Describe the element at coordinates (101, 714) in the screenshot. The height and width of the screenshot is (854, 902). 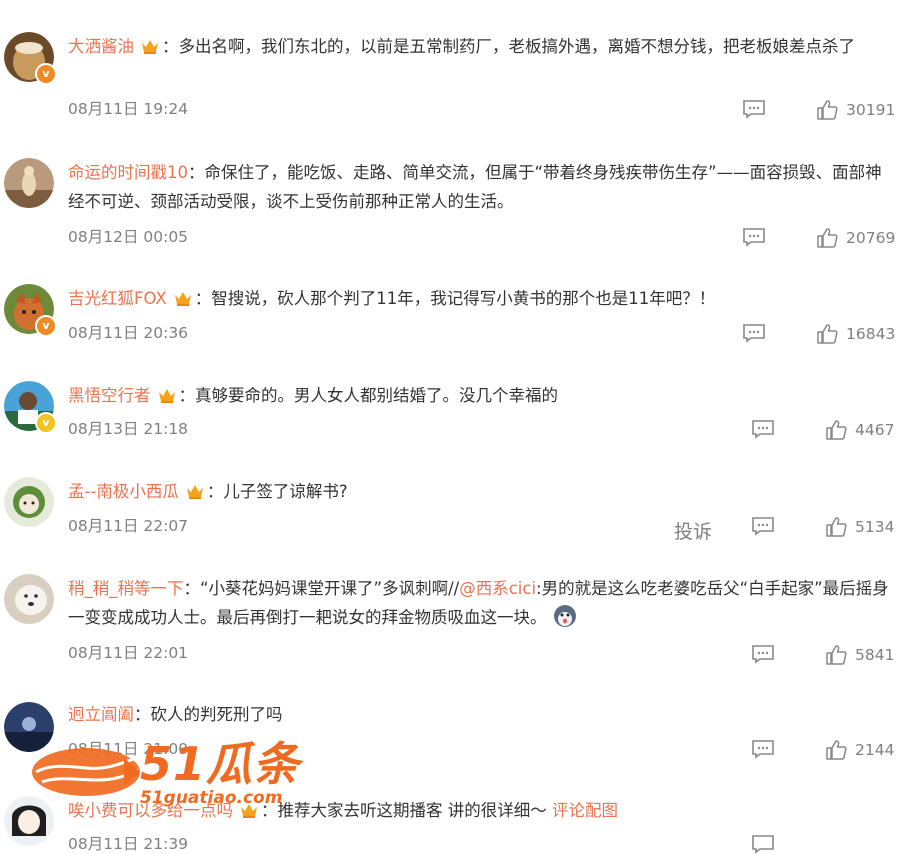
I see `username-link: 迥立阊阖` at that location.